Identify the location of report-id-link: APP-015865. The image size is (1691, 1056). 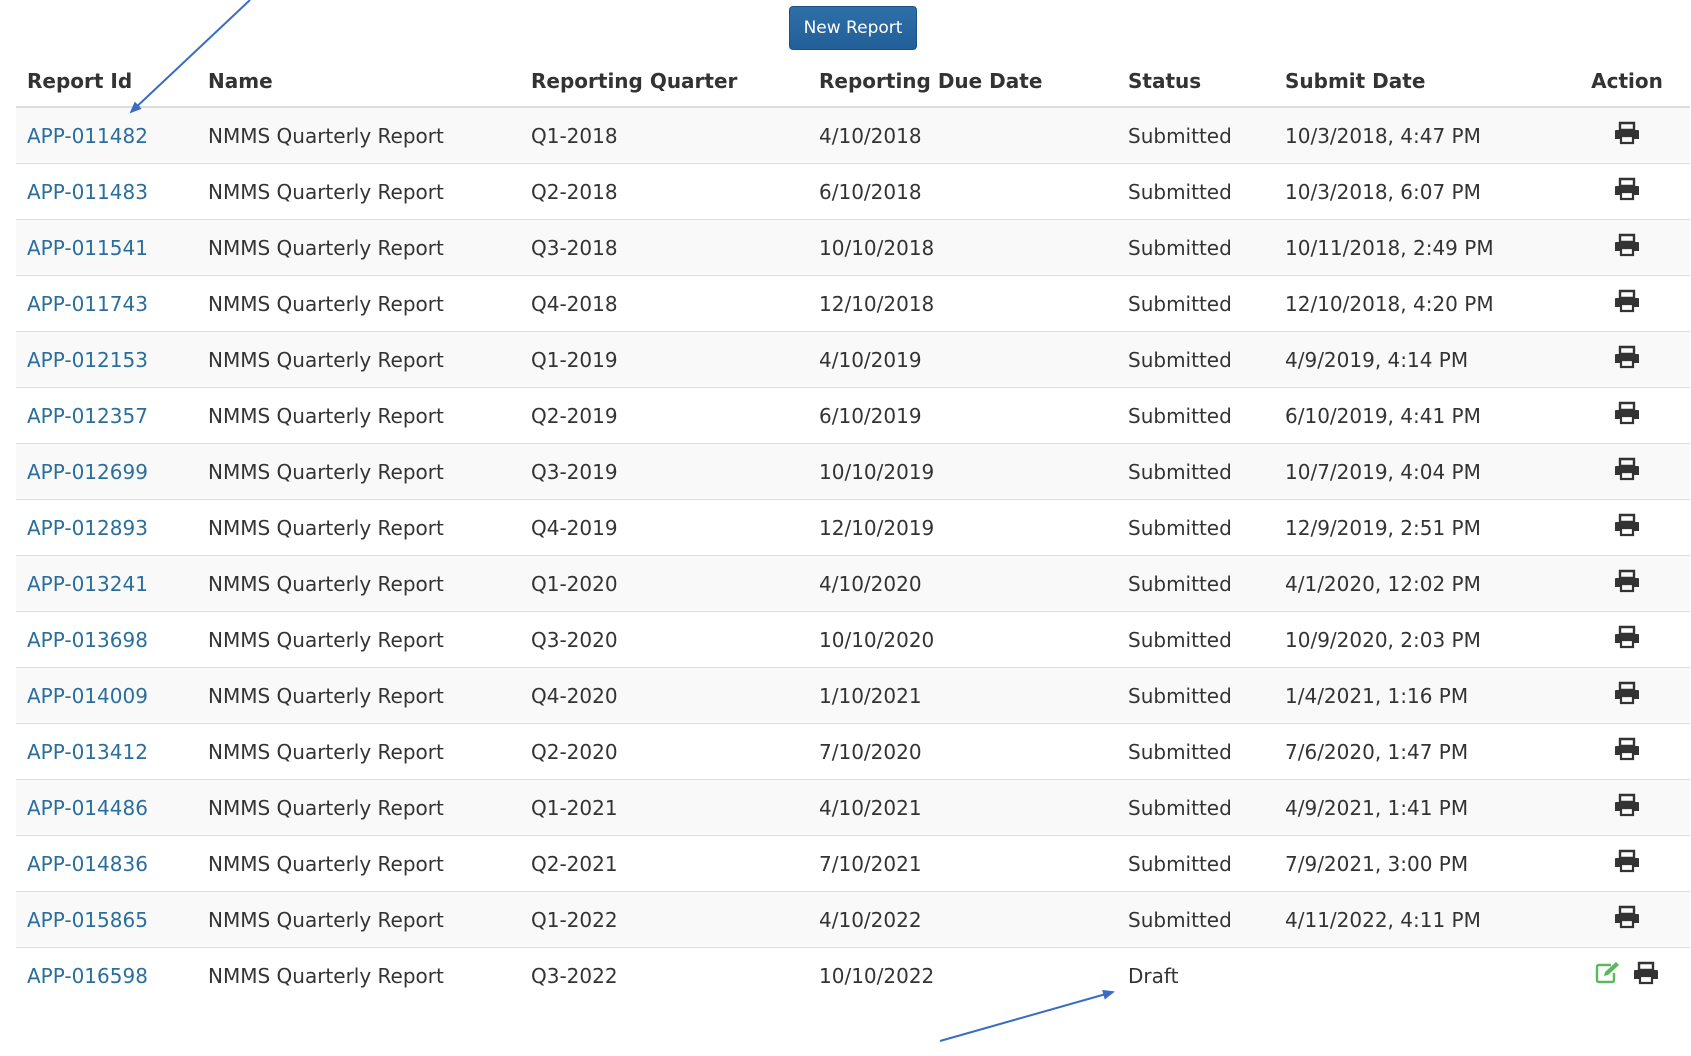
(87, 920).